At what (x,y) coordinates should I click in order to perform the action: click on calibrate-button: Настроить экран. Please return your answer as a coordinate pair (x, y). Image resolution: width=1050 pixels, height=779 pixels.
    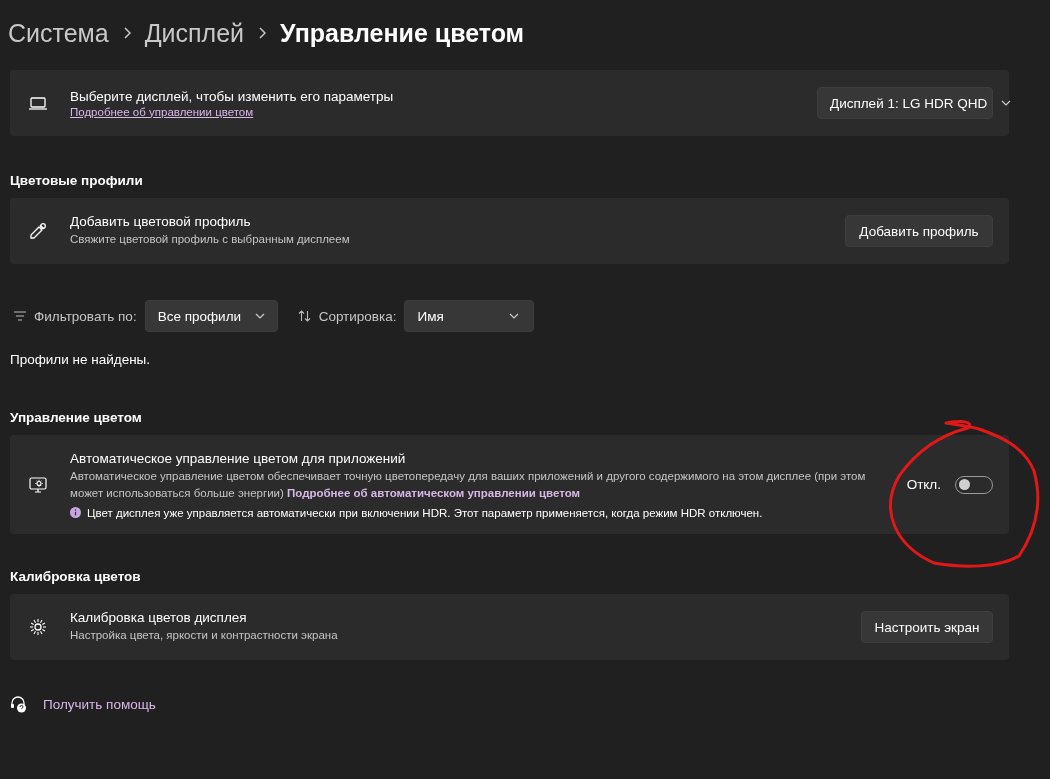
    Looking at the image, I should click on (927, 627).